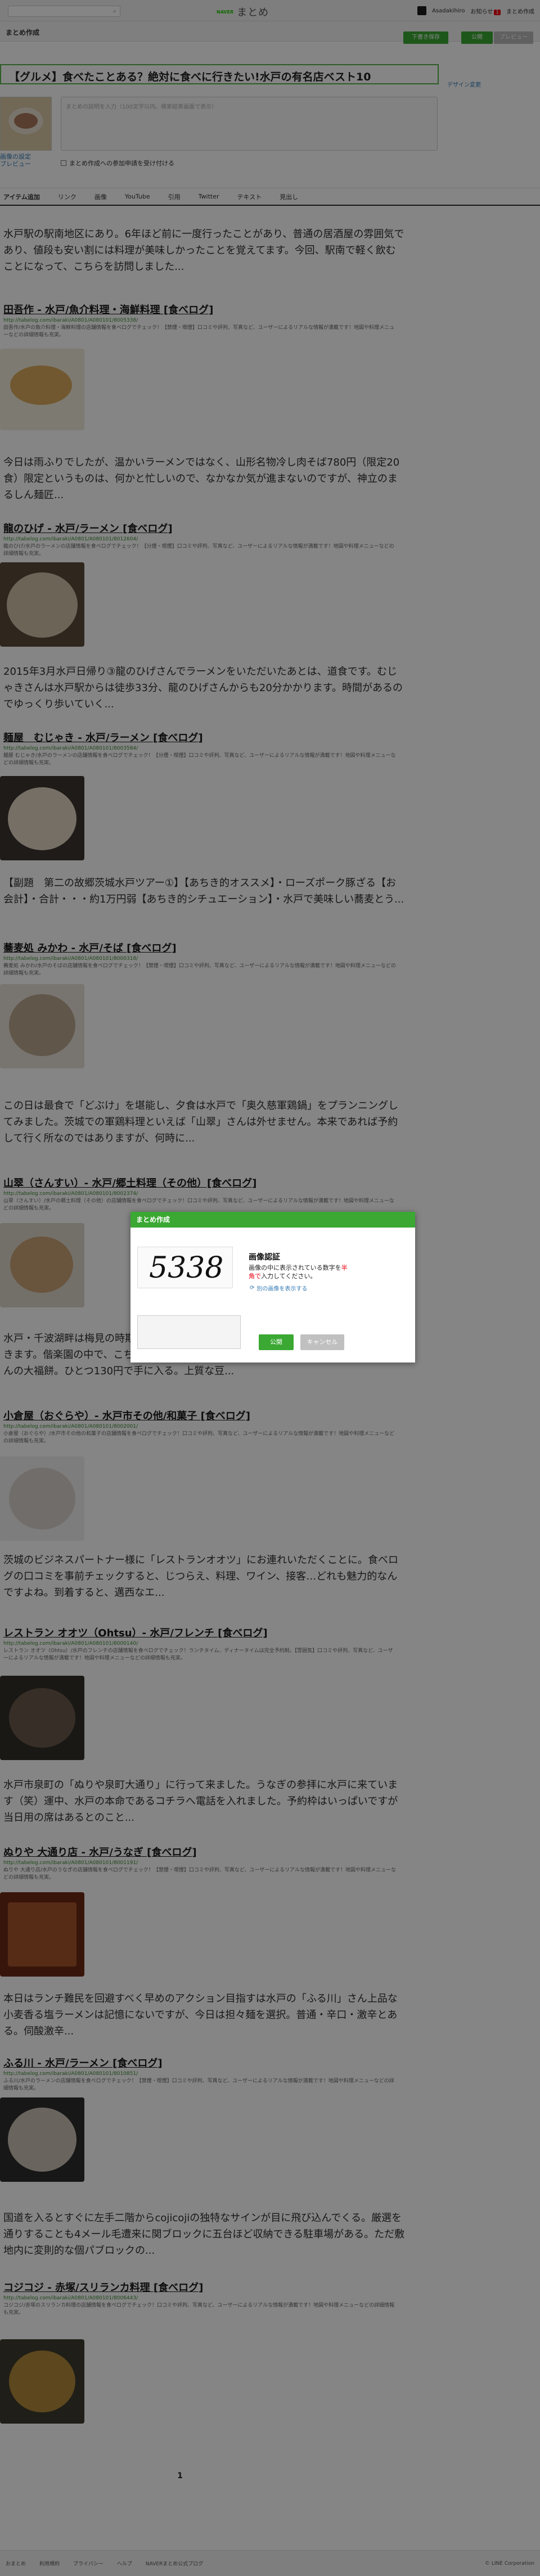 This screenshot has height=2576, width=540. Describe the element at coordinates (252, 1288) in the screenshot. I see `refresh-icon: ⟳` at that location.